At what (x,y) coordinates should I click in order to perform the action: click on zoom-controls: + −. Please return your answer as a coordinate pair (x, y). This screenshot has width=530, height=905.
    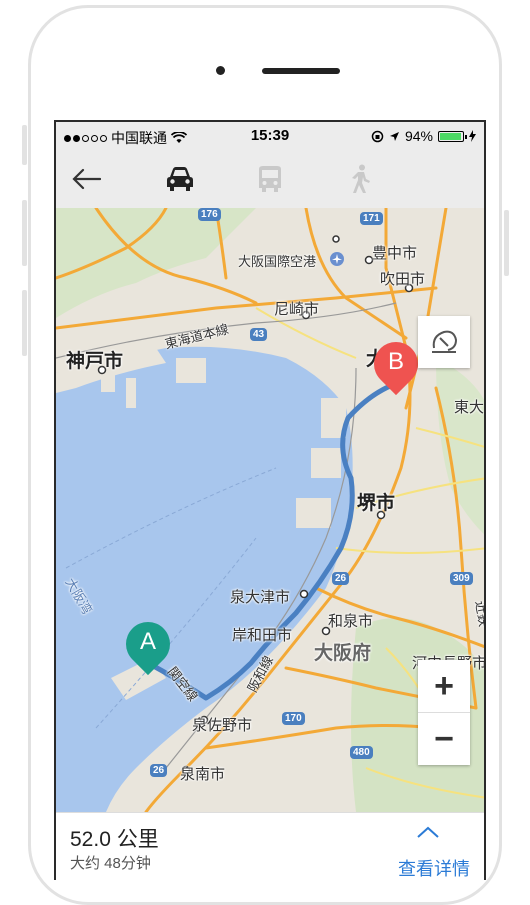
    Looking at the image, I should click on (444, 712).